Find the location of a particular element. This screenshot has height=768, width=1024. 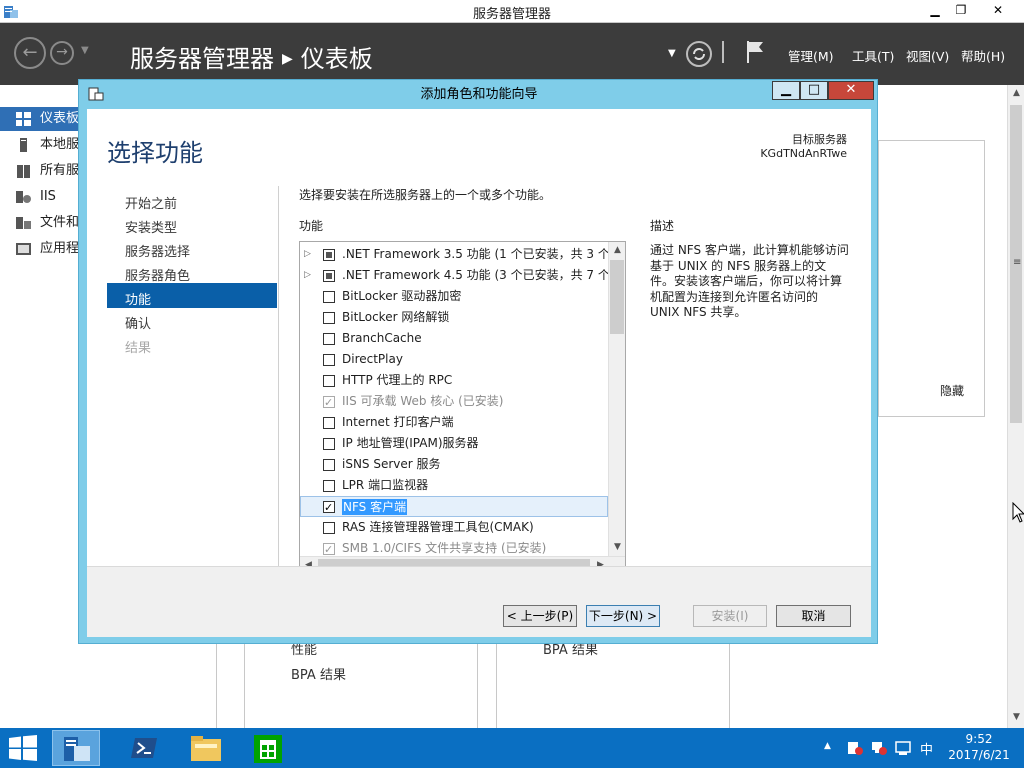

tray-expand-icon: ▲ is located at coordinates (827, 746).